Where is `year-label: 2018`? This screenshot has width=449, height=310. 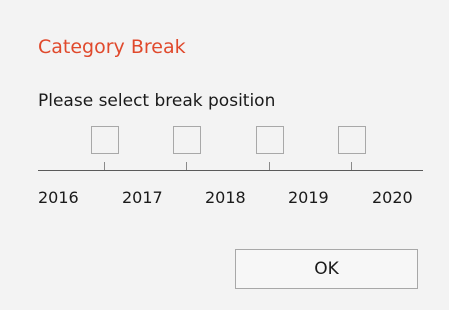 year-label: 2018 is located at coordinates (225, 197).